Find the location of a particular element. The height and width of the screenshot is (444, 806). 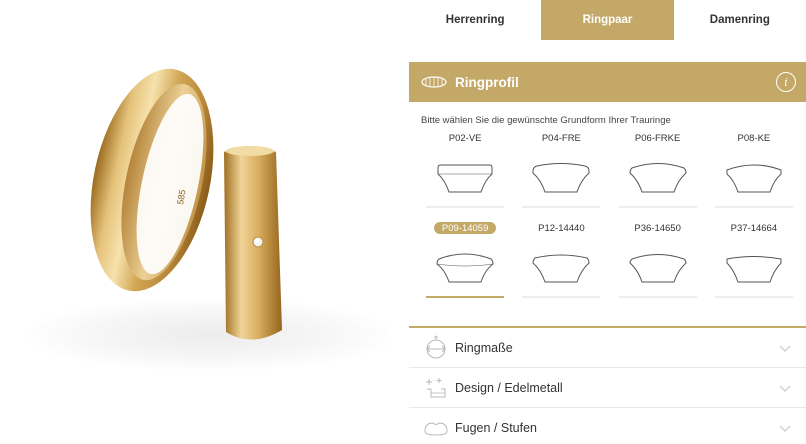

ring-profile-icon is located at coordinates (434, 82).